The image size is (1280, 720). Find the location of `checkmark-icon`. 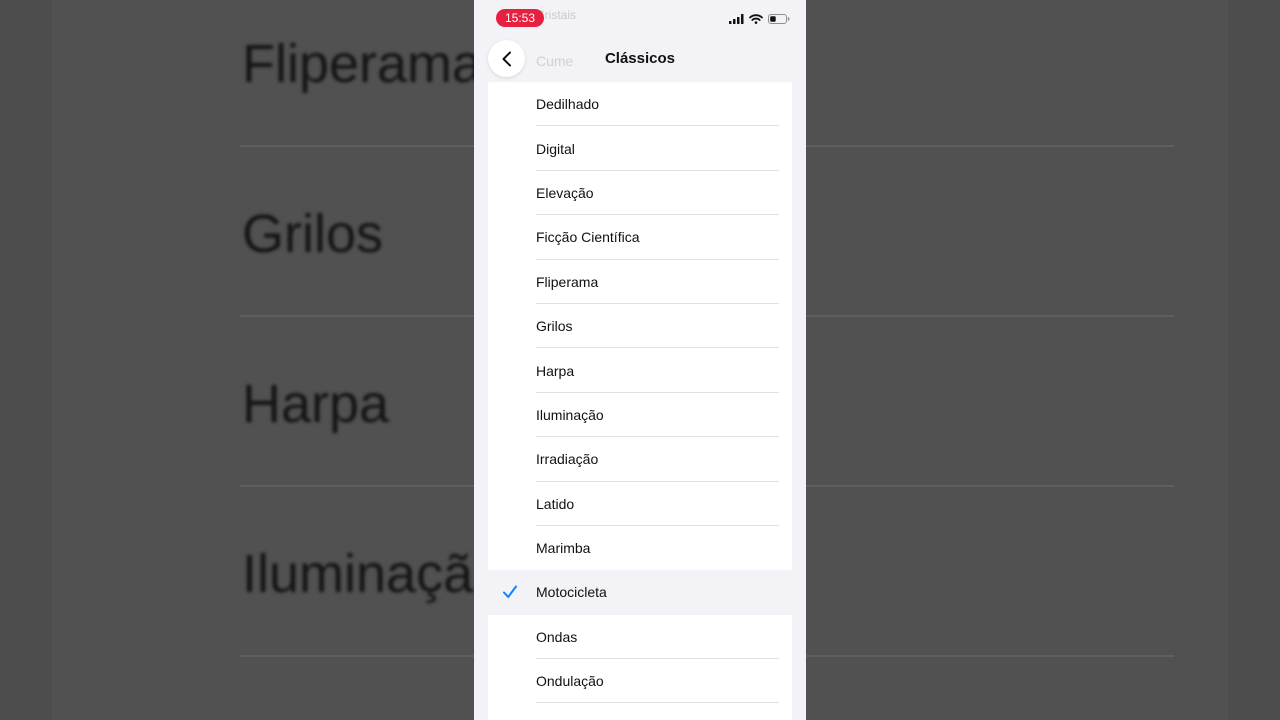

checkmark-icon is located at coordinates (510, 592).